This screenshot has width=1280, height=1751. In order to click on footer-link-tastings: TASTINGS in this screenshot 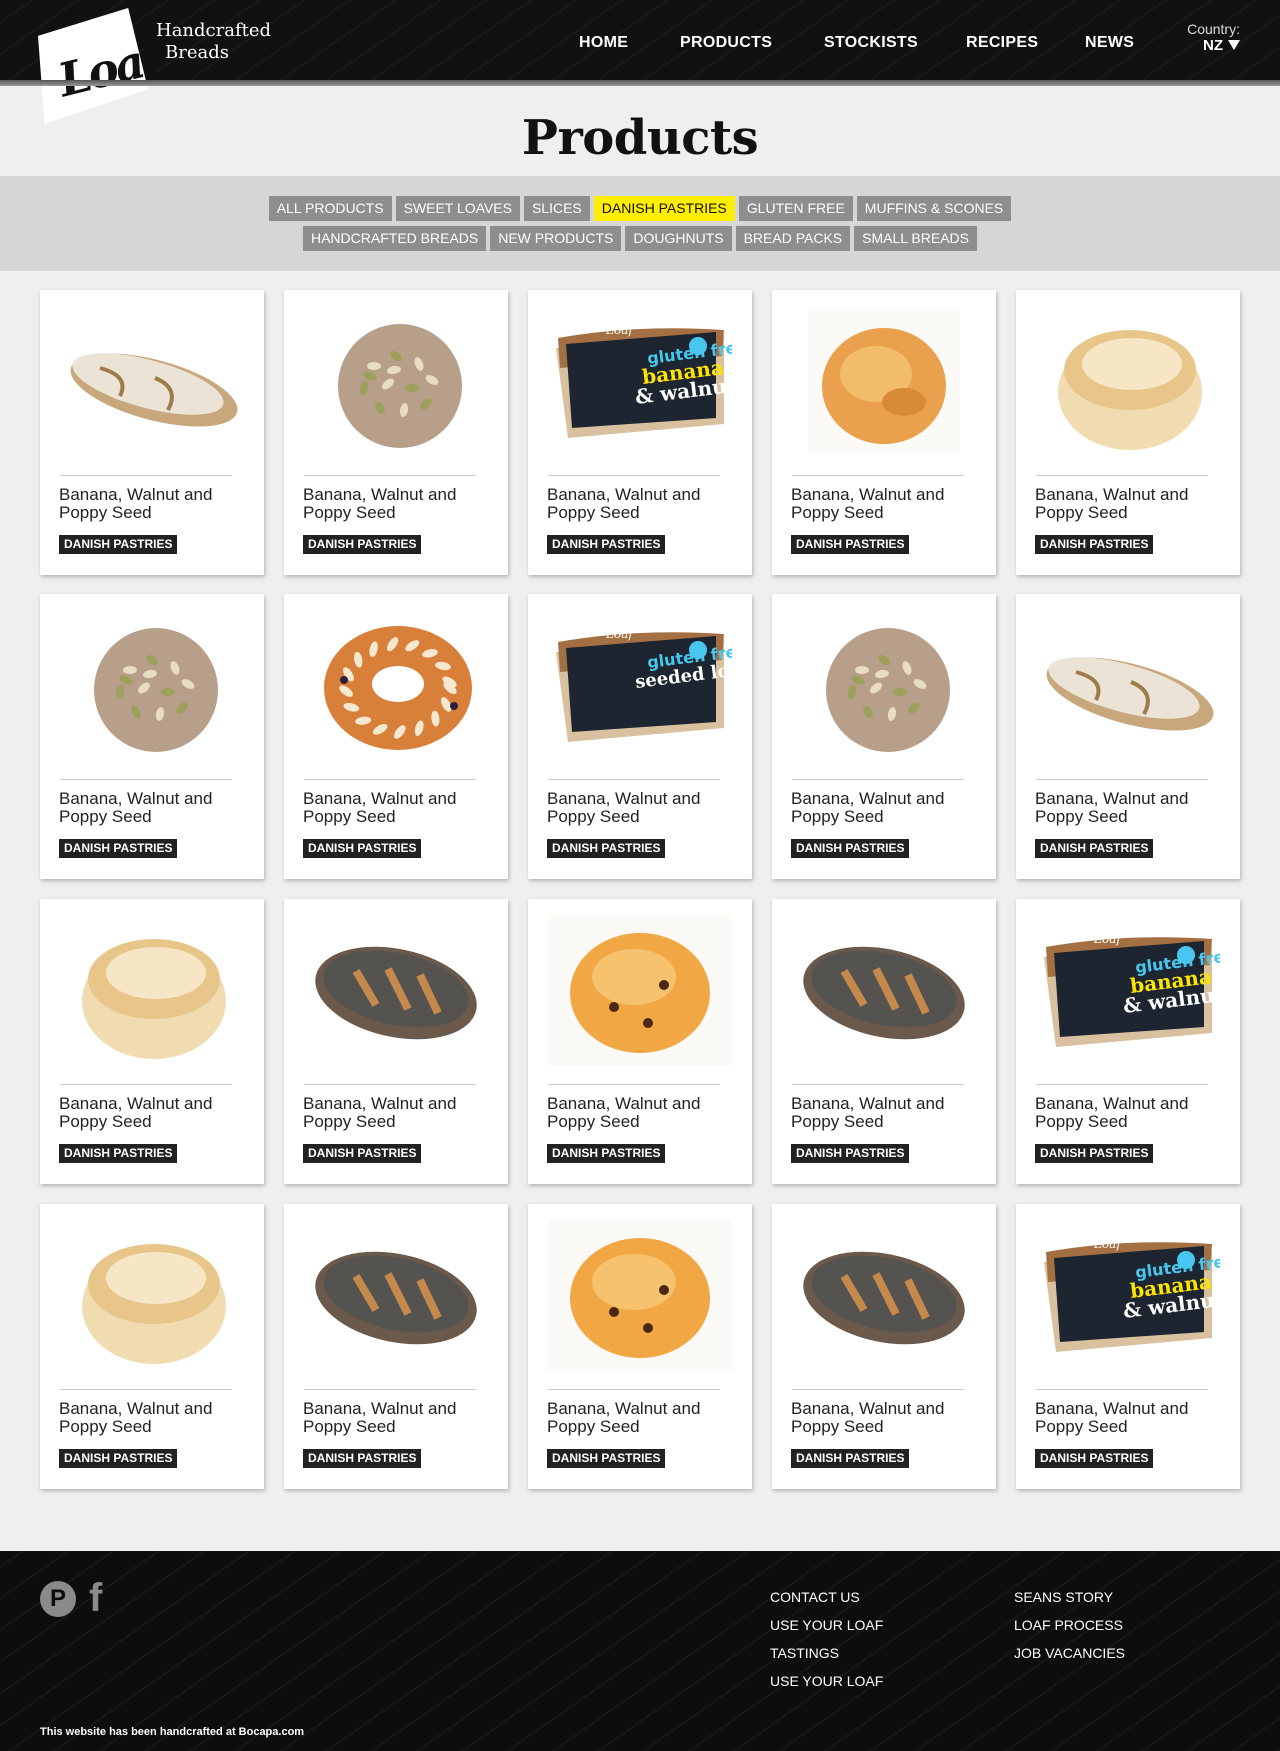, I will do `click(826, 1653)`.